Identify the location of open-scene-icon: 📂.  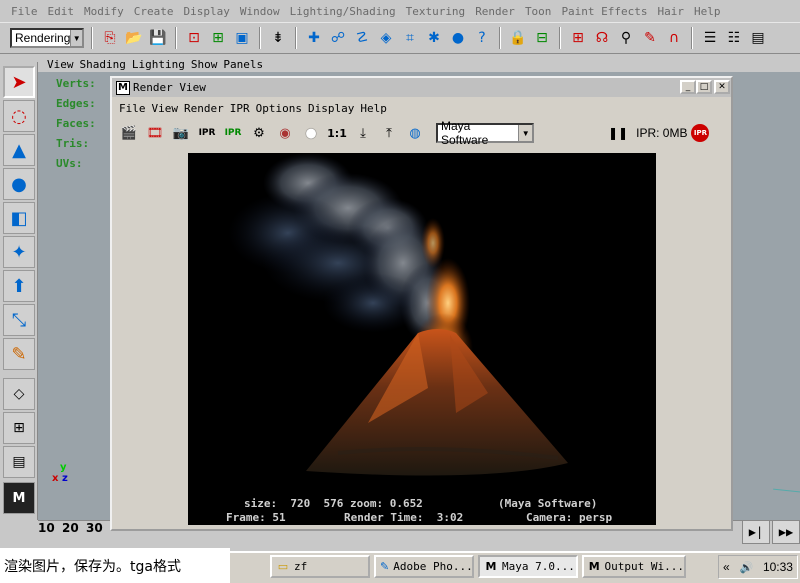
(134, 38).